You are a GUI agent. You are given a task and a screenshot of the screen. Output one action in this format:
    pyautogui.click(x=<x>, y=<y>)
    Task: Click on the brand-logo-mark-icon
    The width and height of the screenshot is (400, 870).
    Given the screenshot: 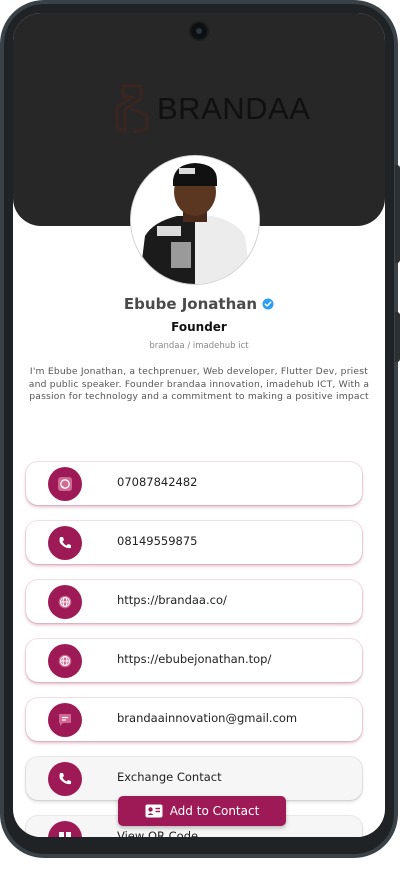 What is the action you would take?
    pyautogui.click(x=132, y=109)
    